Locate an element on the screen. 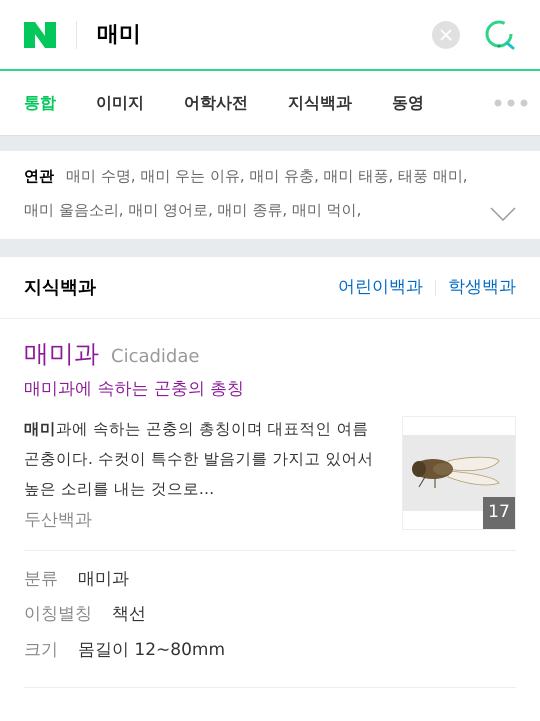 This screenshot has width=540, height=721. encyclopedia-link: 학생백과 is located at coordinates (482, 287).